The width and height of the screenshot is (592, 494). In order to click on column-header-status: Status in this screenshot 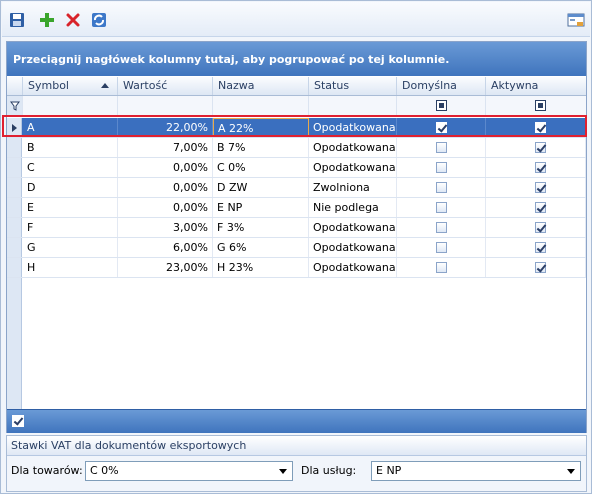, I will do `click(353, 86)`.